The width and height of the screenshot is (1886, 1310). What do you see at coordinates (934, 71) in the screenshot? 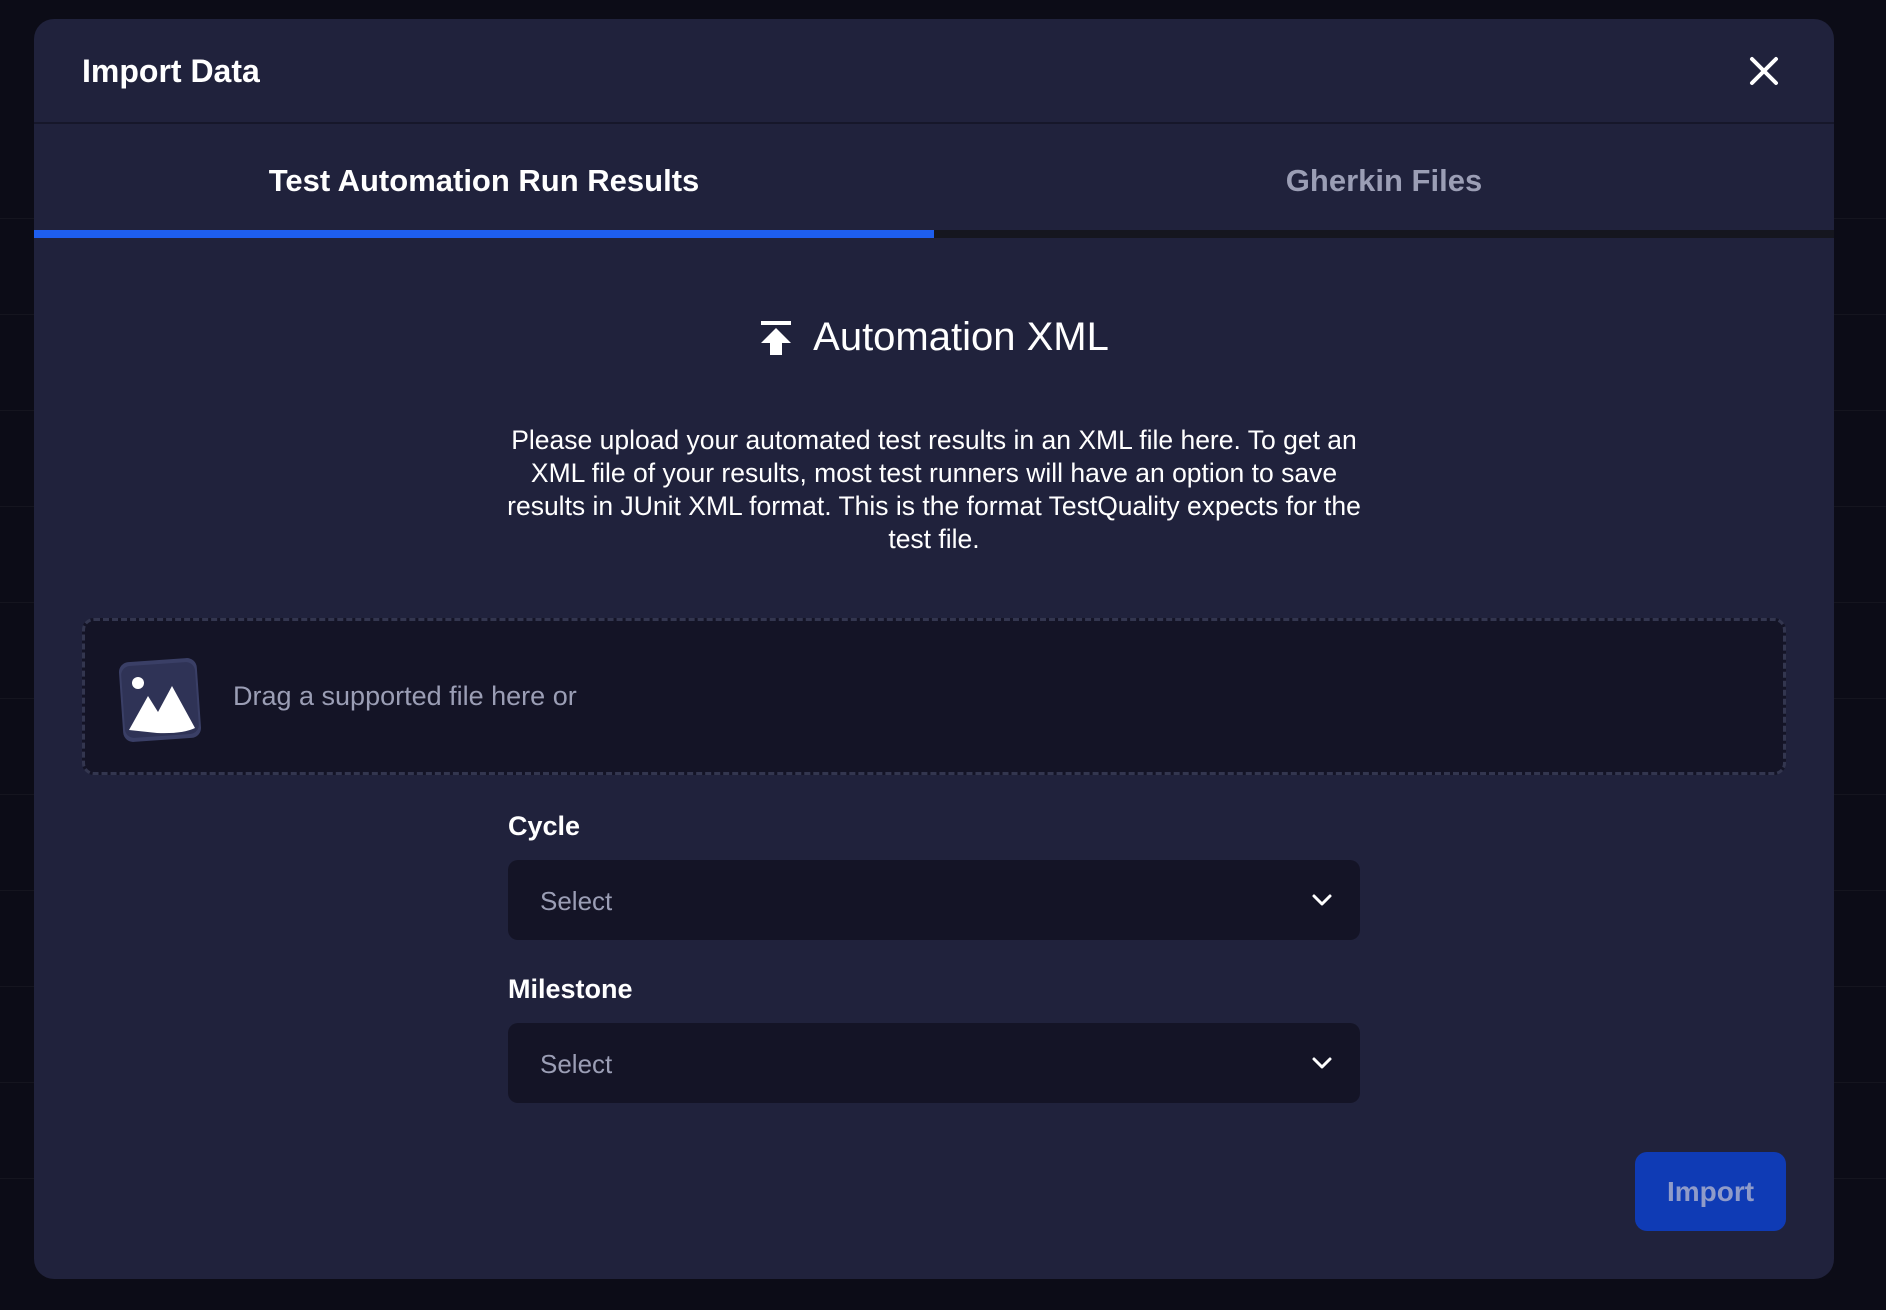
I see `dialog-header: Import Data` at bounding box center [934, 71].